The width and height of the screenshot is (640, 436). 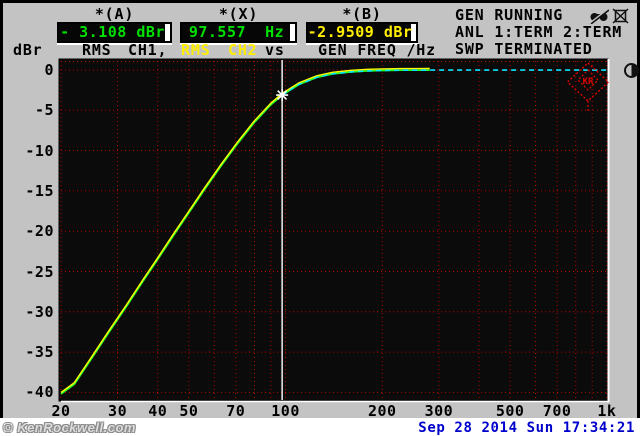 What do you see at coordinates (69, 427) in the screenshot?
I see `kenrockwell-watermark: © KenRockwell.com` at bounding box center [69, 427].